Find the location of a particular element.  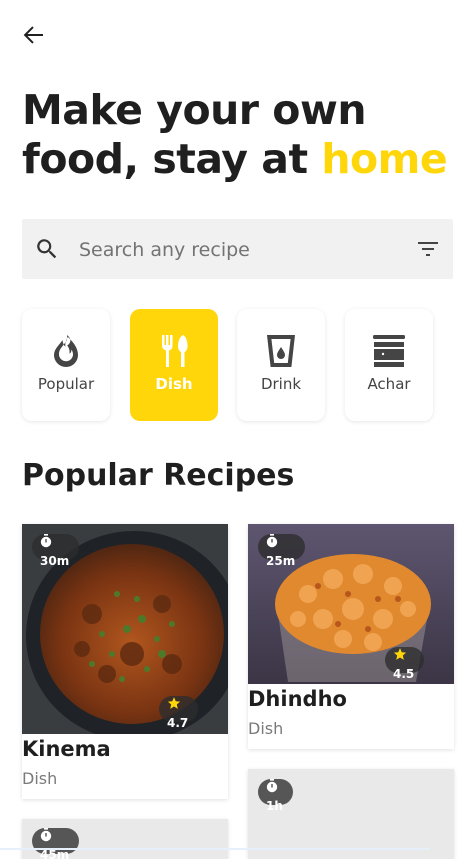

recipe-card-dhindho: 25m 4.5 Dhindho Dish is located at coordinates (351, 636).